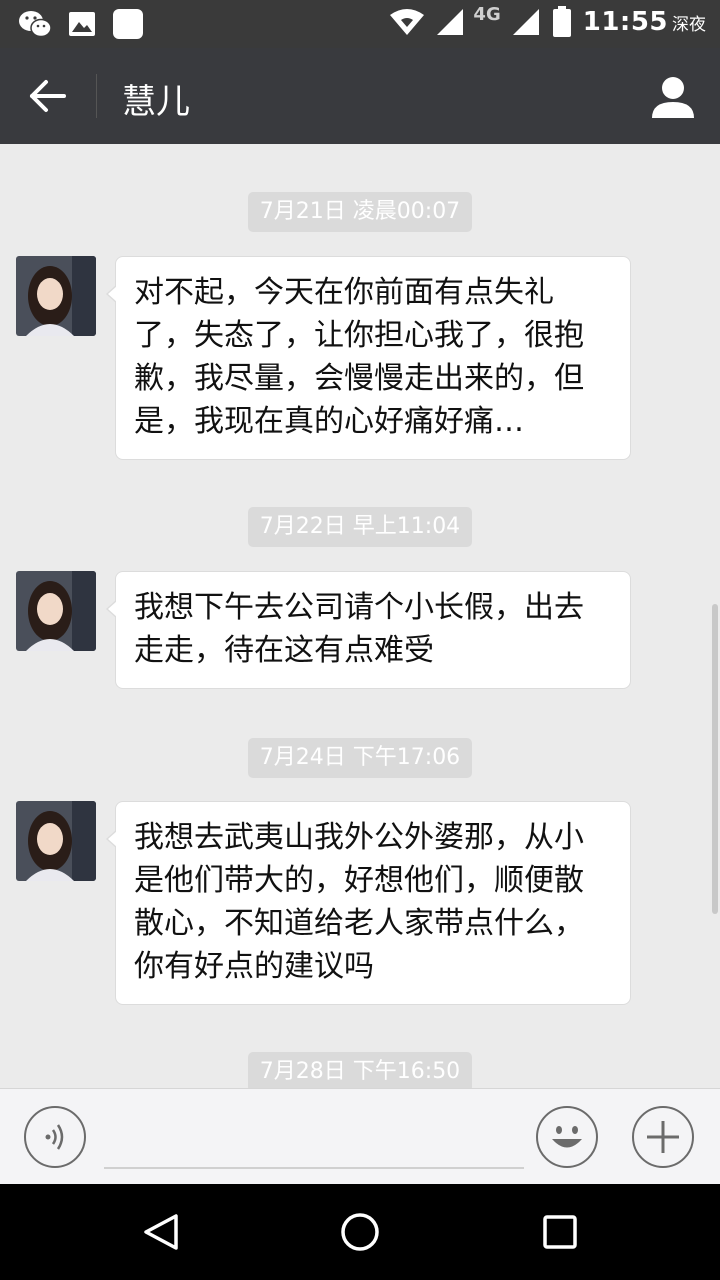 Image resolution: width=720 pixels, height=1280 pixels. I want to click on system-navigation-bar, so click(360, 1232).